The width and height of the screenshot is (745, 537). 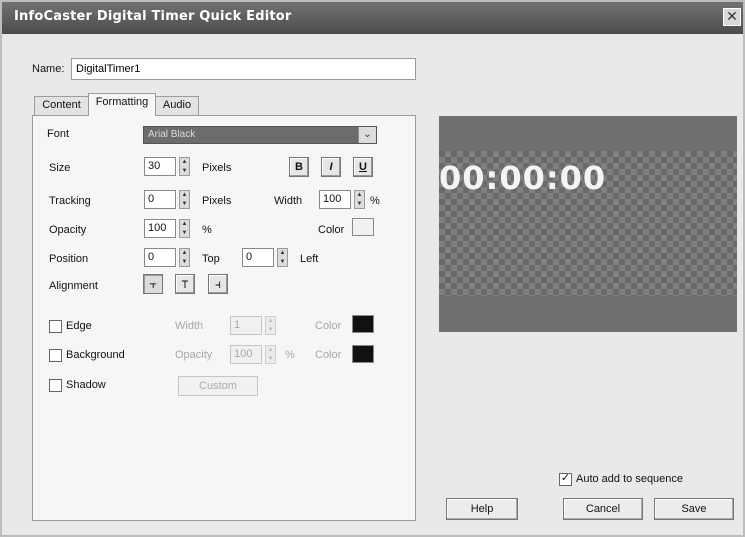 What do you see at coordinates (160, 228) in the screenshot?
I see `opacity-input: 100` at bounding box center [160, 228].